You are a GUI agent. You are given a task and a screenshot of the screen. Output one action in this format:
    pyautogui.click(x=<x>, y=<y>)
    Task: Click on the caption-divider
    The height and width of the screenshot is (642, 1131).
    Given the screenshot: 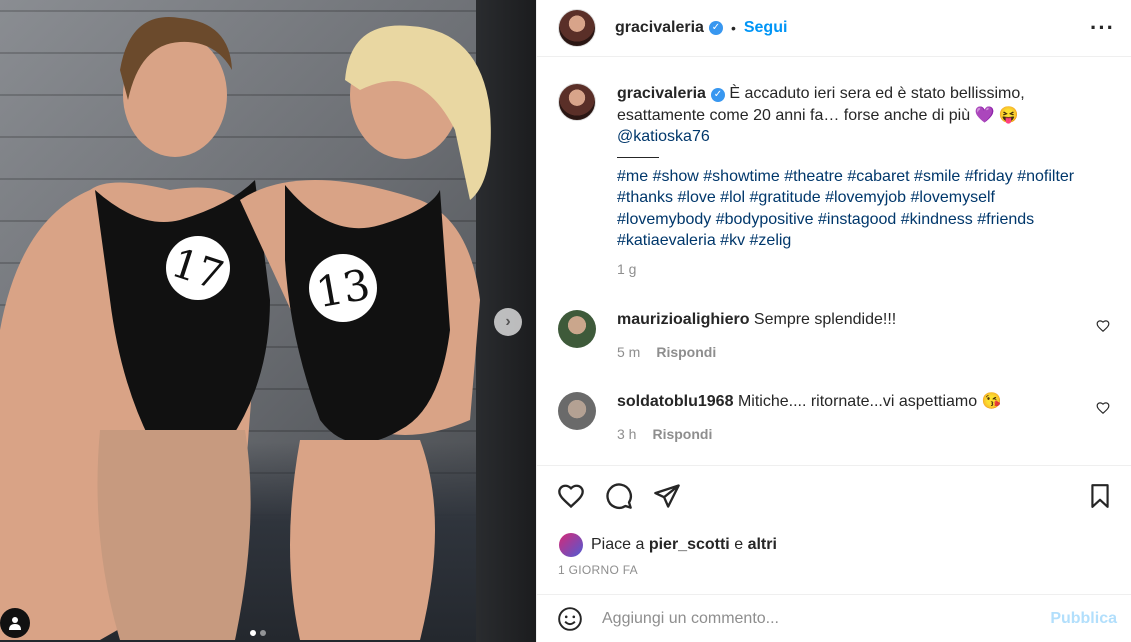 What is the action you would take?
    pyautogui.click(x=638, y=157)
    